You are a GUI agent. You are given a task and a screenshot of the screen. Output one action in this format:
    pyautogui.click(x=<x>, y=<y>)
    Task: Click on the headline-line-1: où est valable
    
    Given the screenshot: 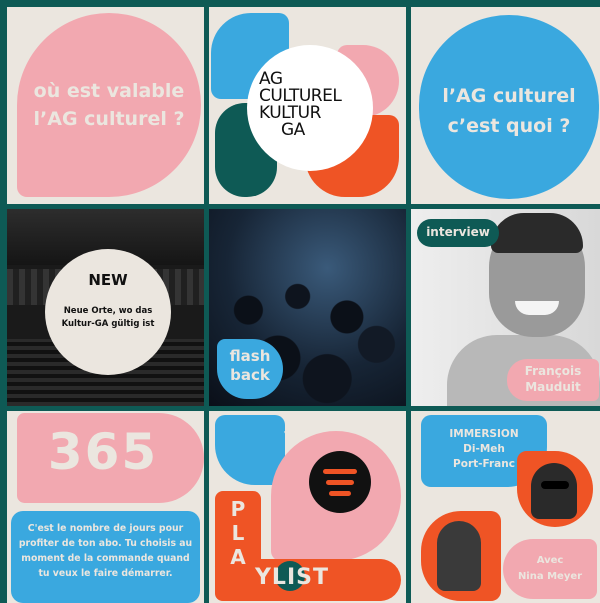 What is the action you would take?
    pyautogui.click(x=109, y=91)
    